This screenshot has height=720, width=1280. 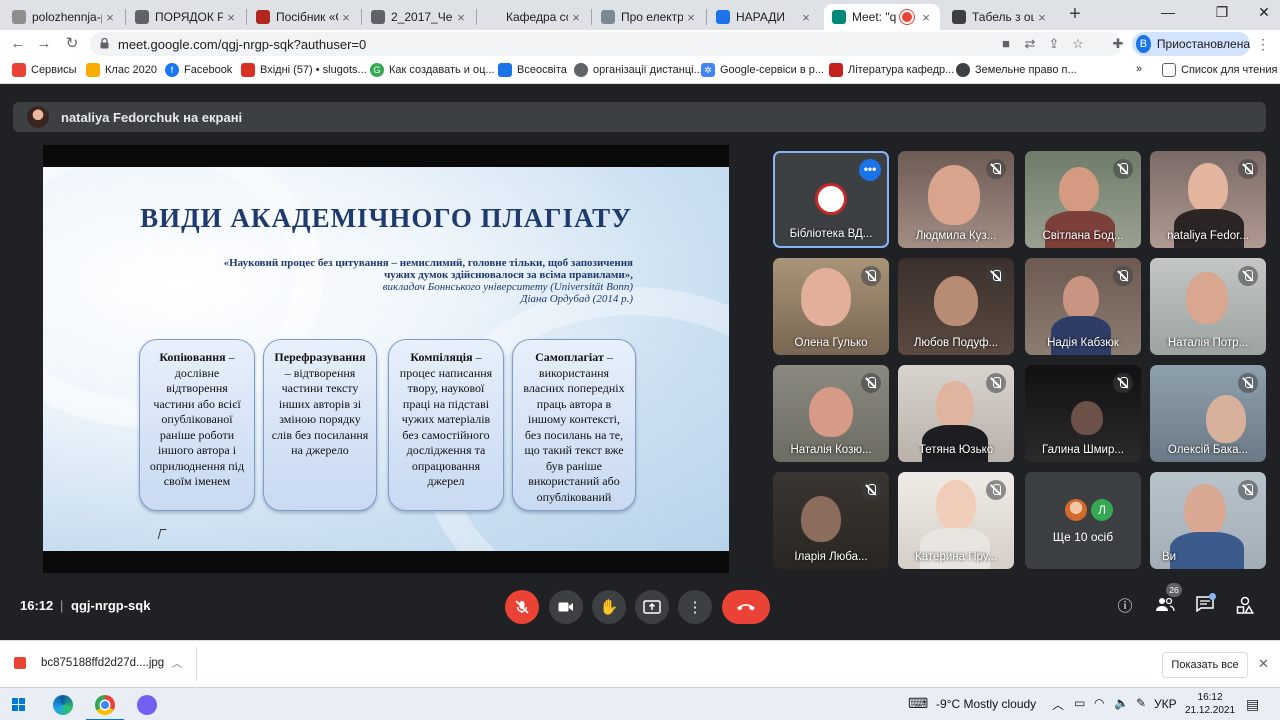 What do you see at coordinates (652, 607) in the screenshot?
I see `present-screen-button` at bounding box center [652, 607].